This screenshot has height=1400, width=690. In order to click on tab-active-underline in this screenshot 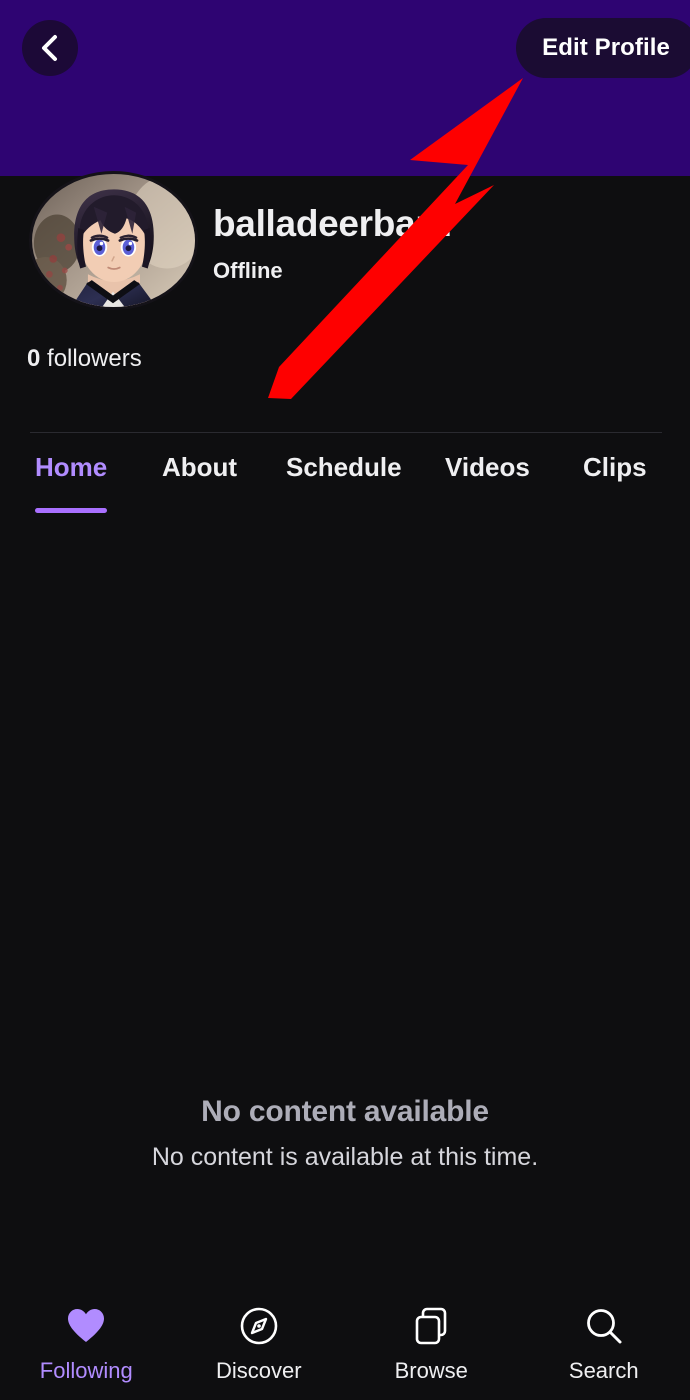, I will do `click(71, 510)`.